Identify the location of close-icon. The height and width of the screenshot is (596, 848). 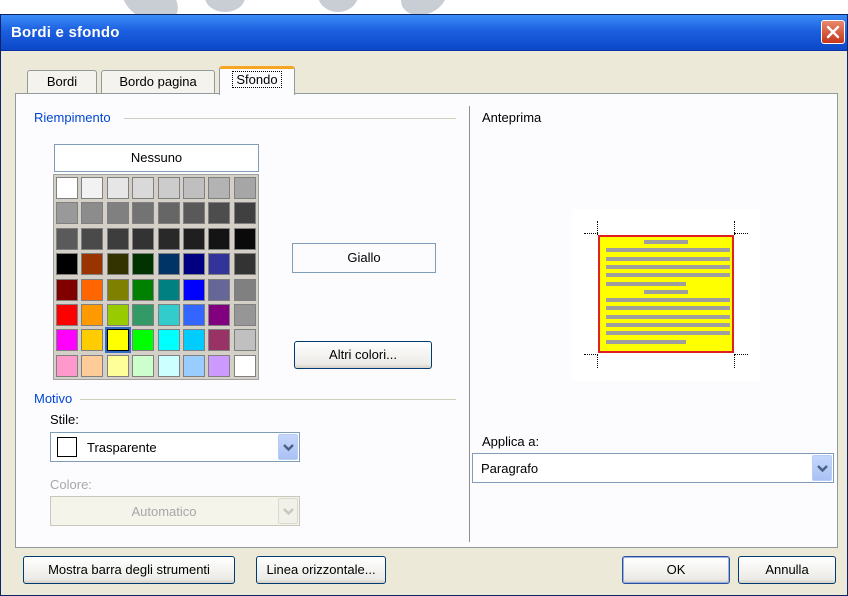
(833, 32).